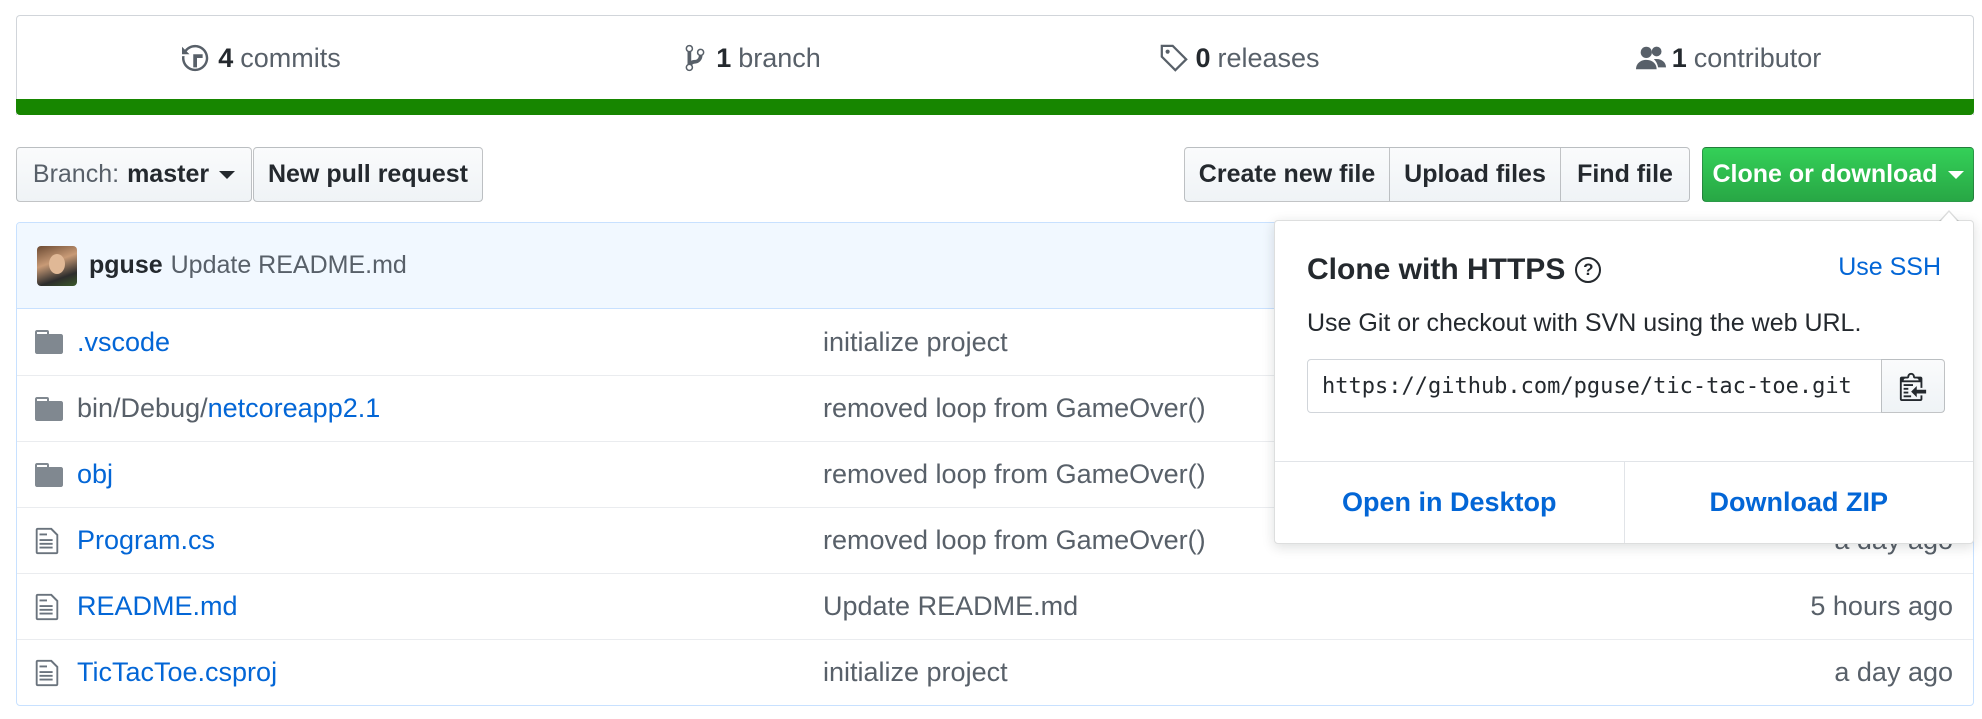 Image resolution: width=1982 pixels, height=719 pixels. What do you see at coordinates (450, 408) in the screenshot?
I see `file-name-cell: bin/Debug/netcoreapp2.1` at bounding box center [450, 408].